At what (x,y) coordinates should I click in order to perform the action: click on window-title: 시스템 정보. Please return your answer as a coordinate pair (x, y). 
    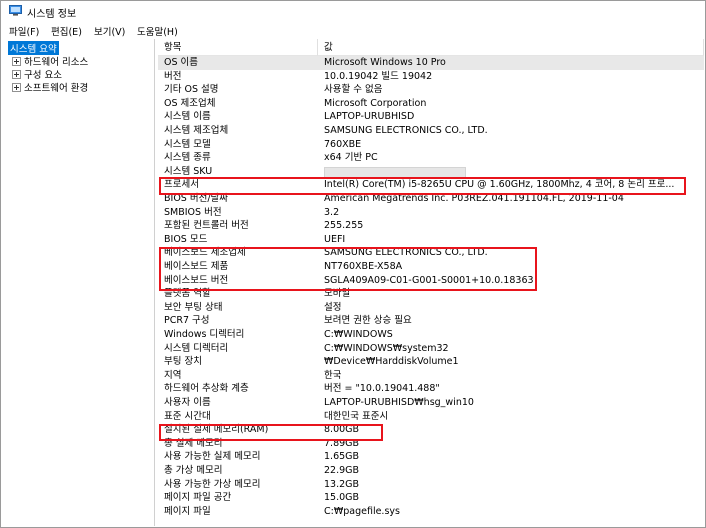
    Looking at the image, I should click on (52, 14).